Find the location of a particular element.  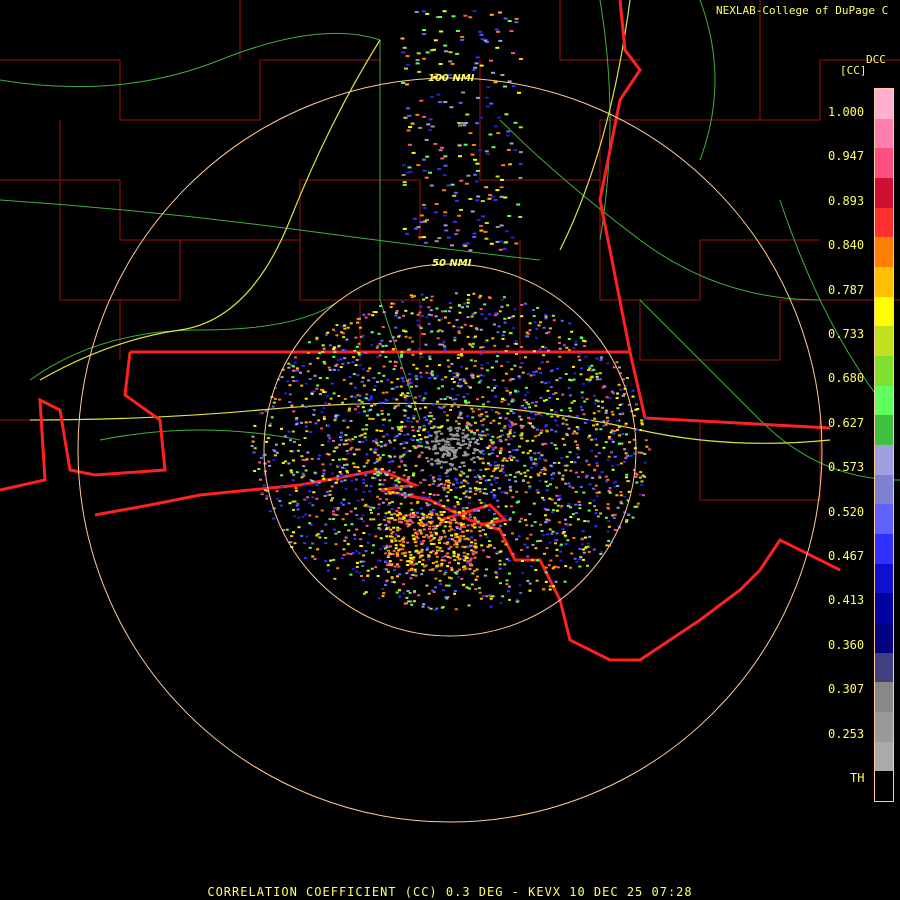

color-bar-label: 1.000 is located at coordinates (846, 112).